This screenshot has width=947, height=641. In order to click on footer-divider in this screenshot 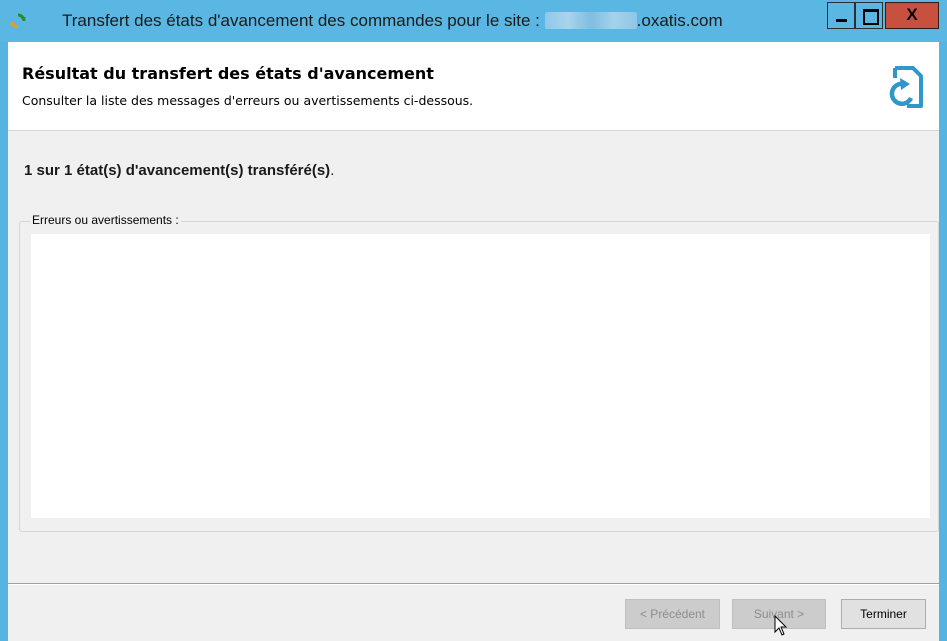, I will do `click(473, 584)`.